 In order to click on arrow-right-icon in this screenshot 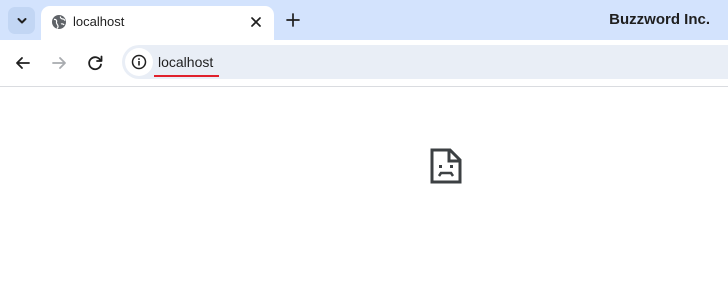, I will do `click(59, 63)`.